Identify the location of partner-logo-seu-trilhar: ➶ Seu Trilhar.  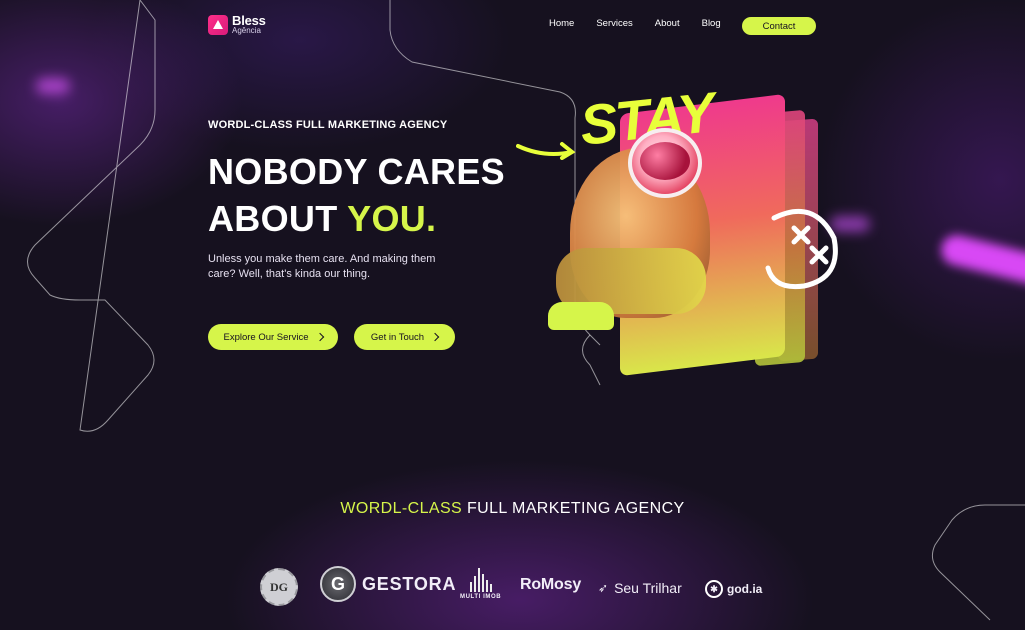
(640, 588).